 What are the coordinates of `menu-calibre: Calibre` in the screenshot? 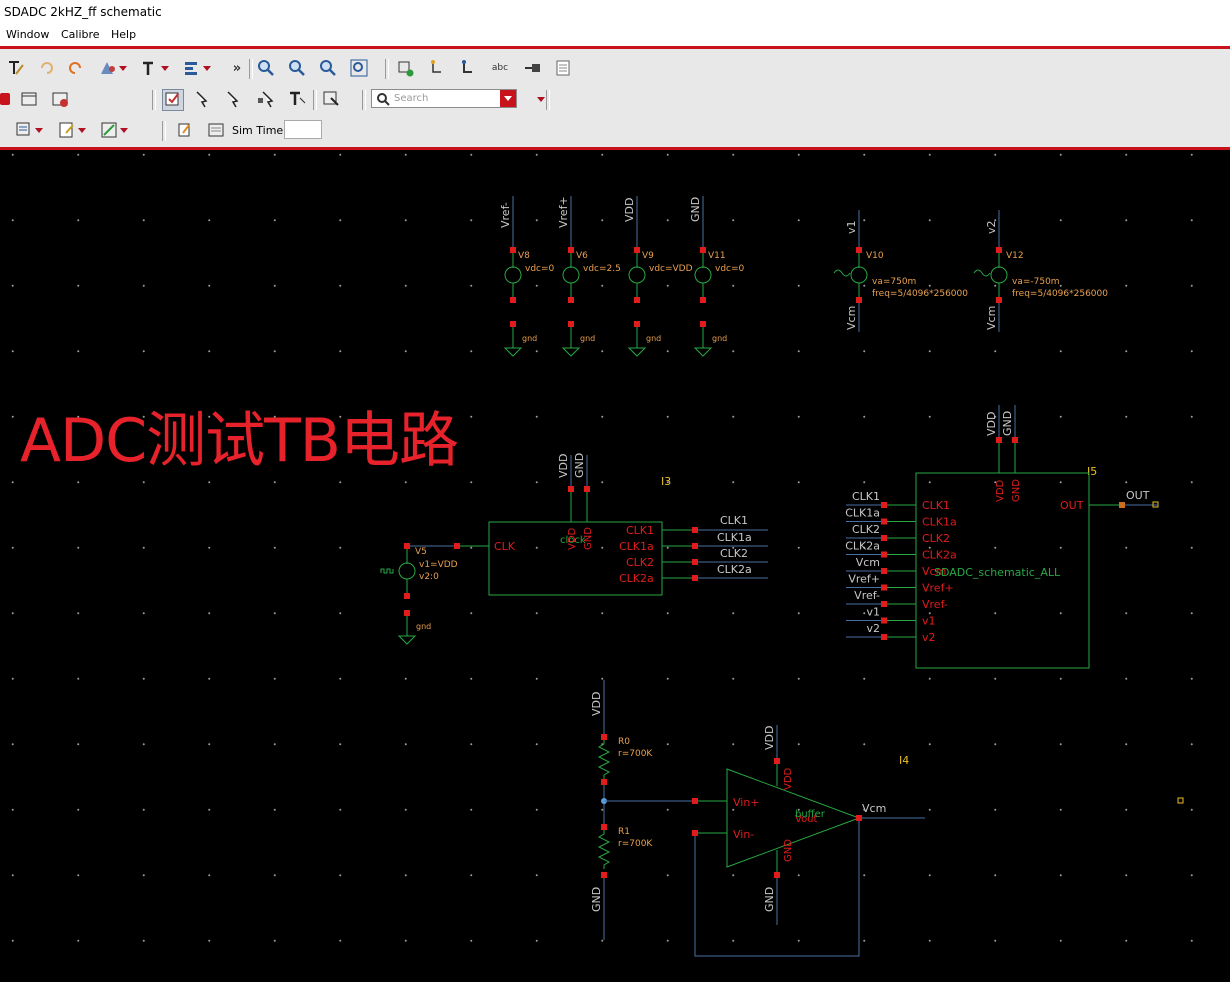 It's located at (80, 34).